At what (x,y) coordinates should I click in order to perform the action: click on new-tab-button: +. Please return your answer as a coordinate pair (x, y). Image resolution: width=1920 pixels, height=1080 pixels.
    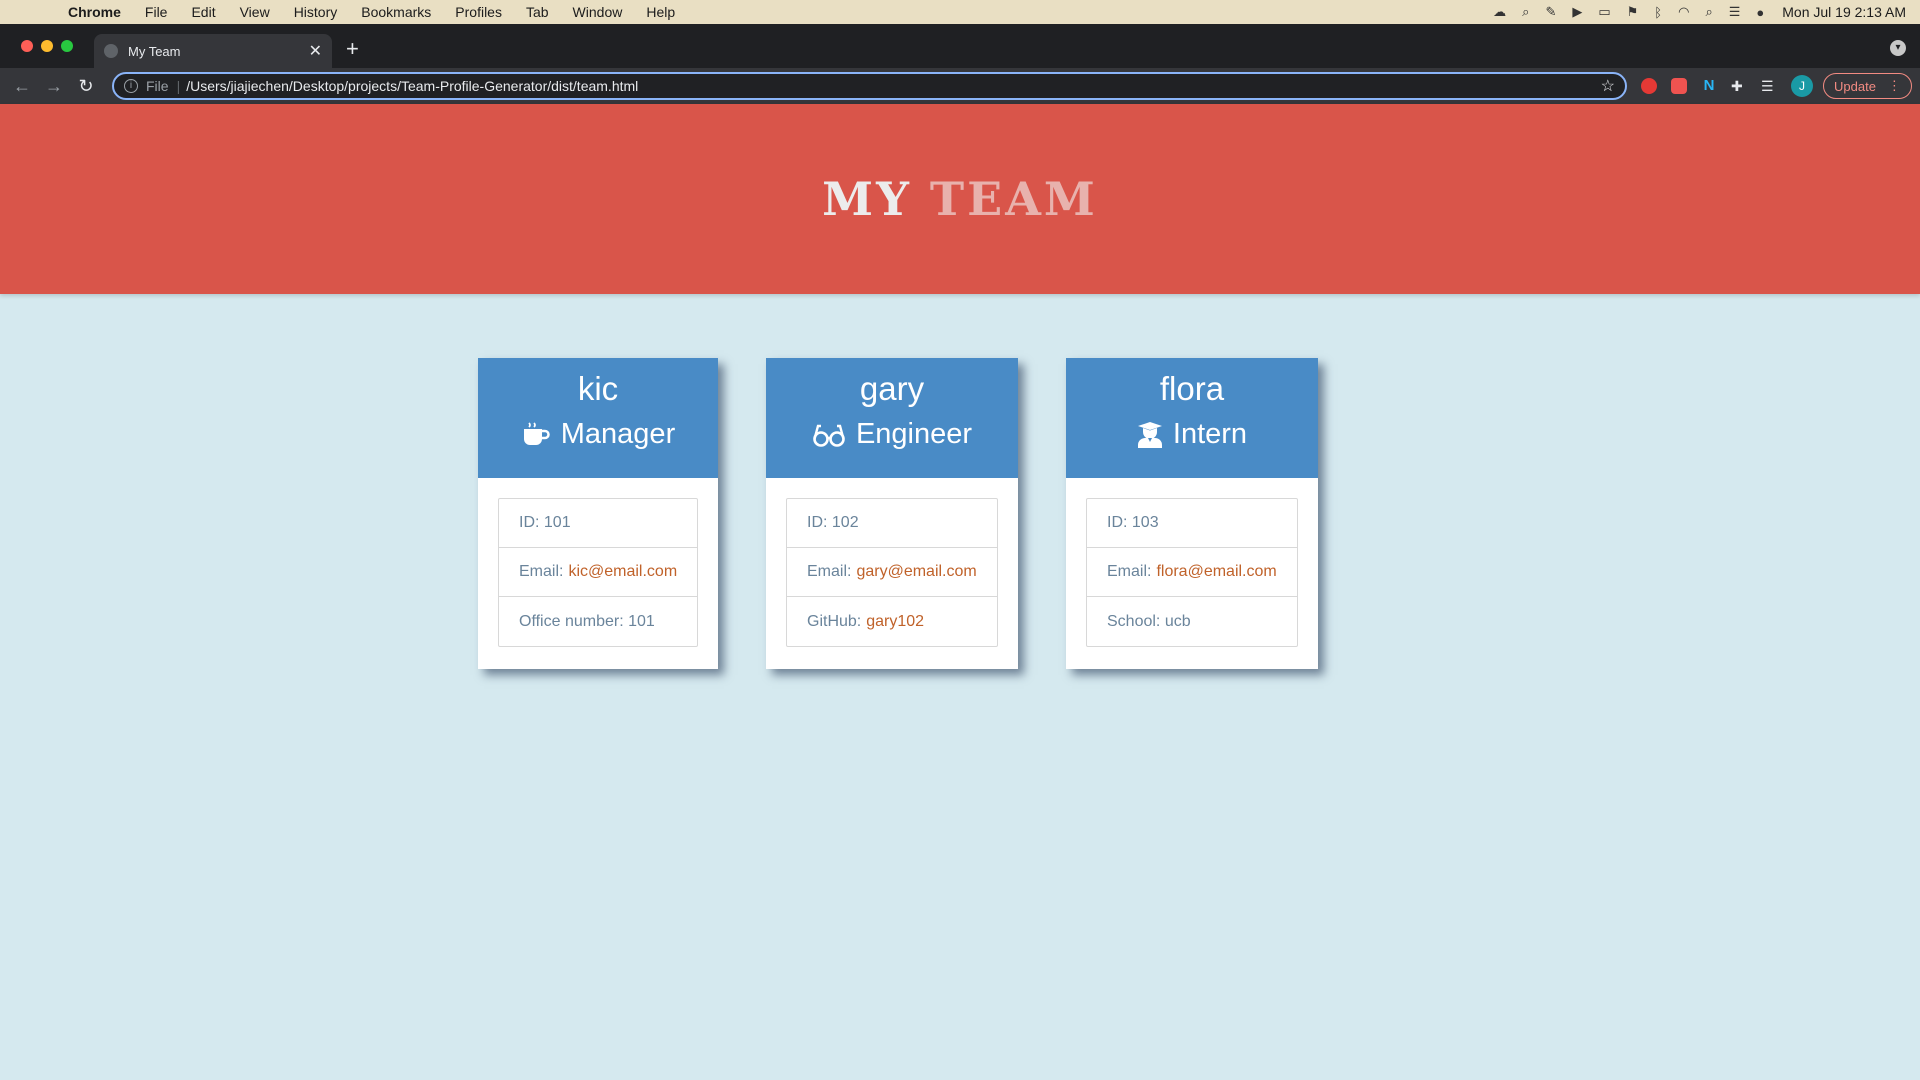
    Looking at the image, I should click on (352, 49).